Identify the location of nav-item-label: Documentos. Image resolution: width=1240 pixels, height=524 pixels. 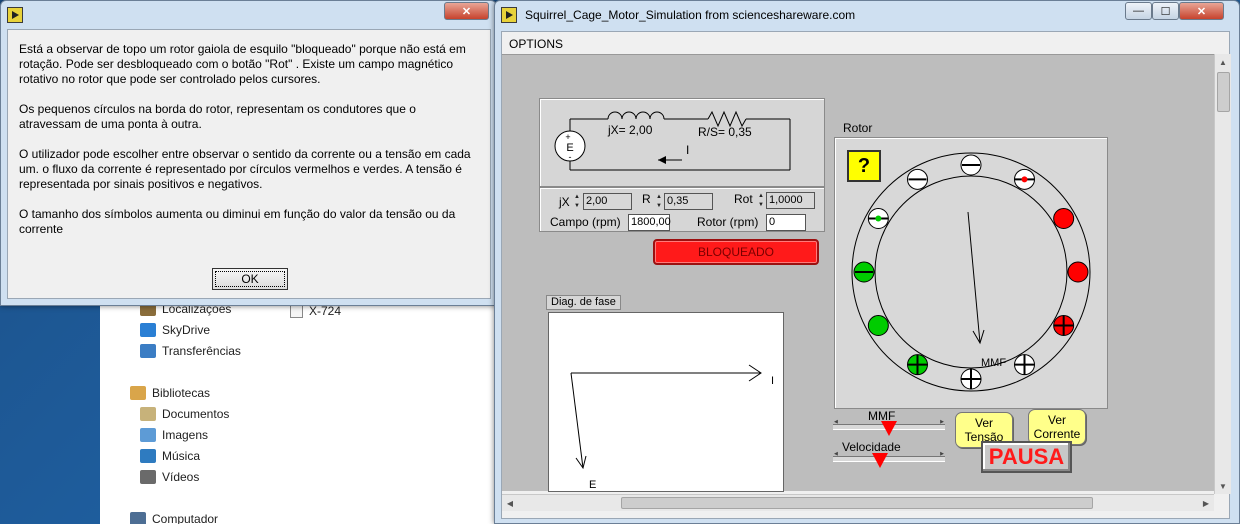
(196, 414).